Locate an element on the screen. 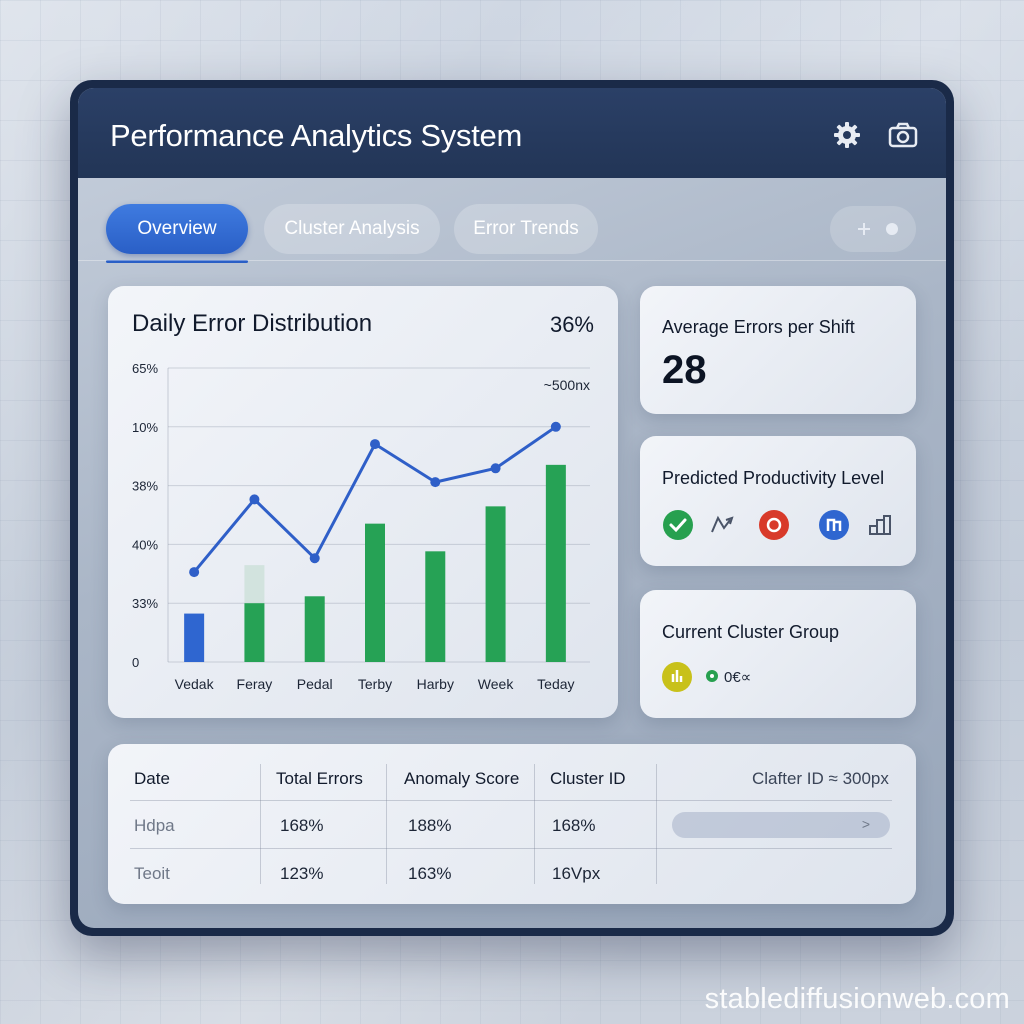 The image size is (1024, 1024). table-header-cluster-id-2: Clafter ID ≈ 300px is located at coordinates (820, 779).